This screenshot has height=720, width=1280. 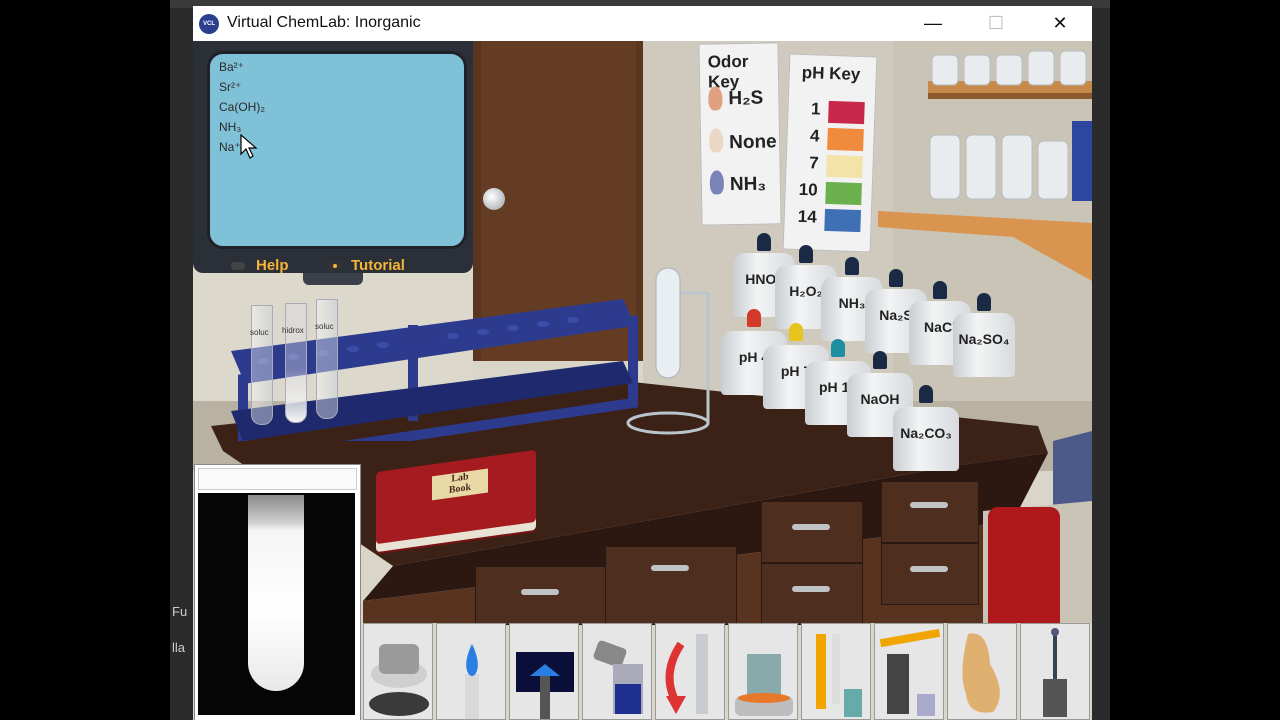 I want to click on zoom-panel-view, so click(x=276, y=604).